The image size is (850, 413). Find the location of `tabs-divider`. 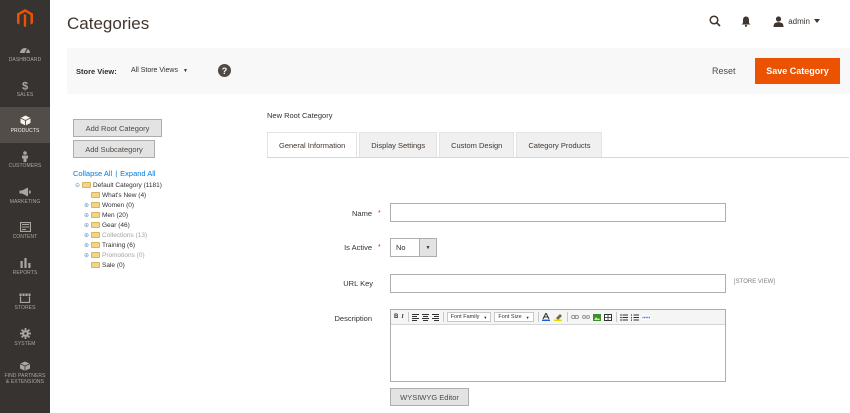

tabs-divider is located at coordinates (558, 157).